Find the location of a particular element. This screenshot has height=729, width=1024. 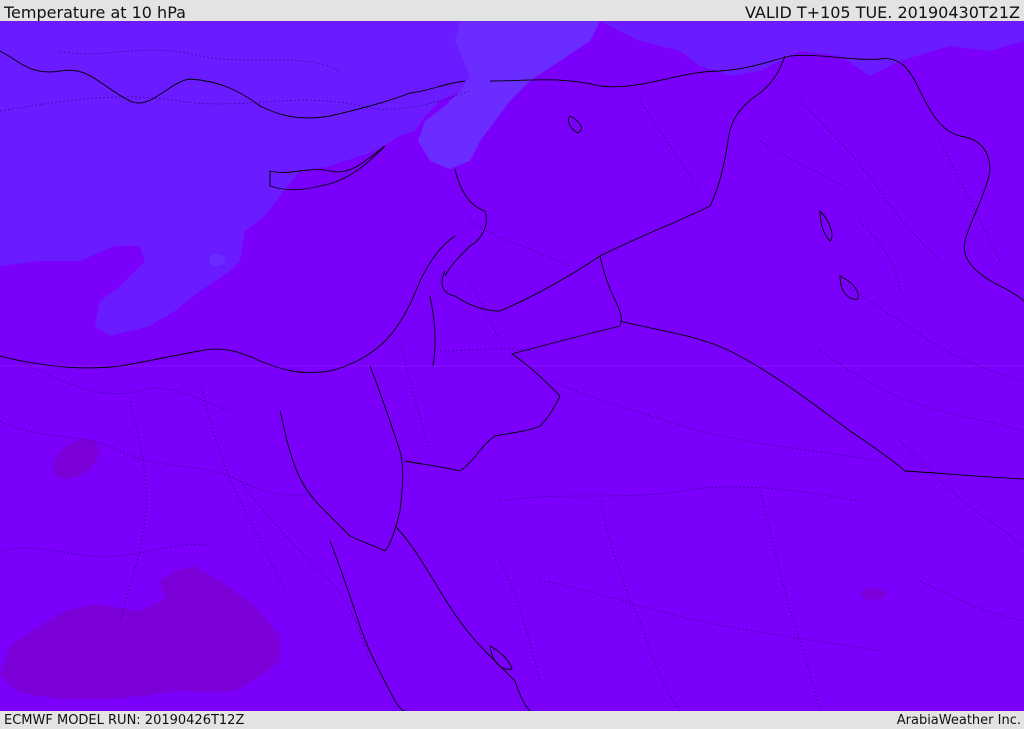

credit-label: ArabiaWeather Inc. is located at coordinates (958, 720).